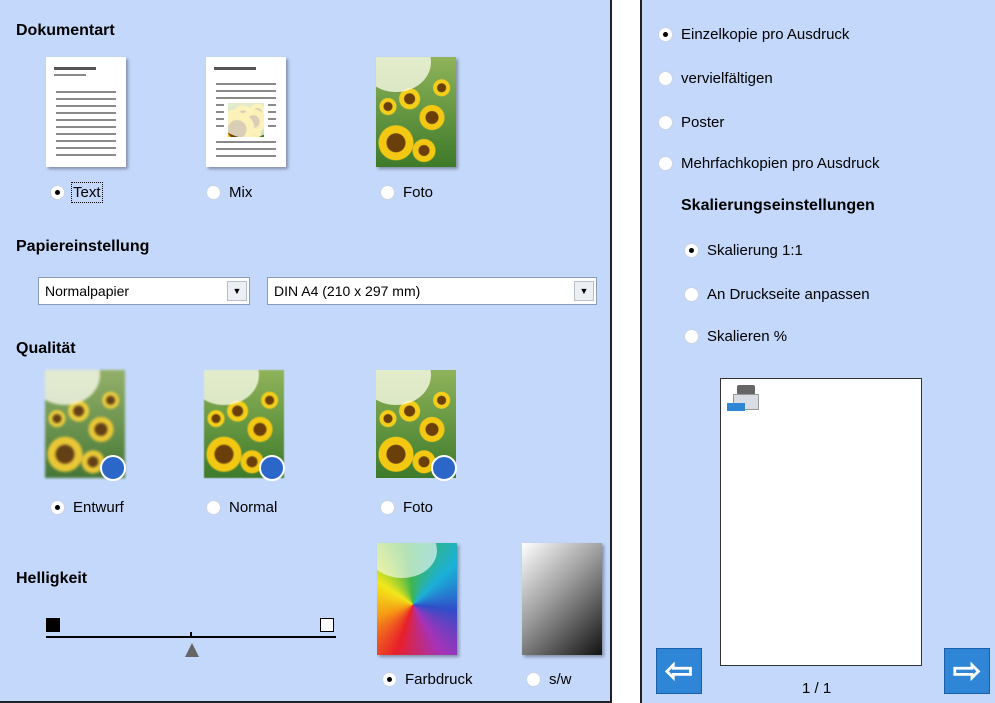  Describe the element at coordinates (416, 112) in the screenshot. I see `photo-document-icon` at that location.